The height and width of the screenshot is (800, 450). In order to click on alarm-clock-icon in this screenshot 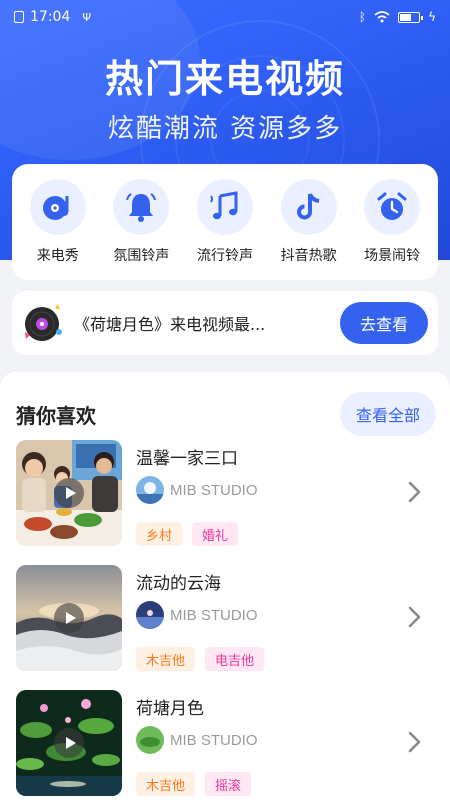, I will do `click(392, 206)`.